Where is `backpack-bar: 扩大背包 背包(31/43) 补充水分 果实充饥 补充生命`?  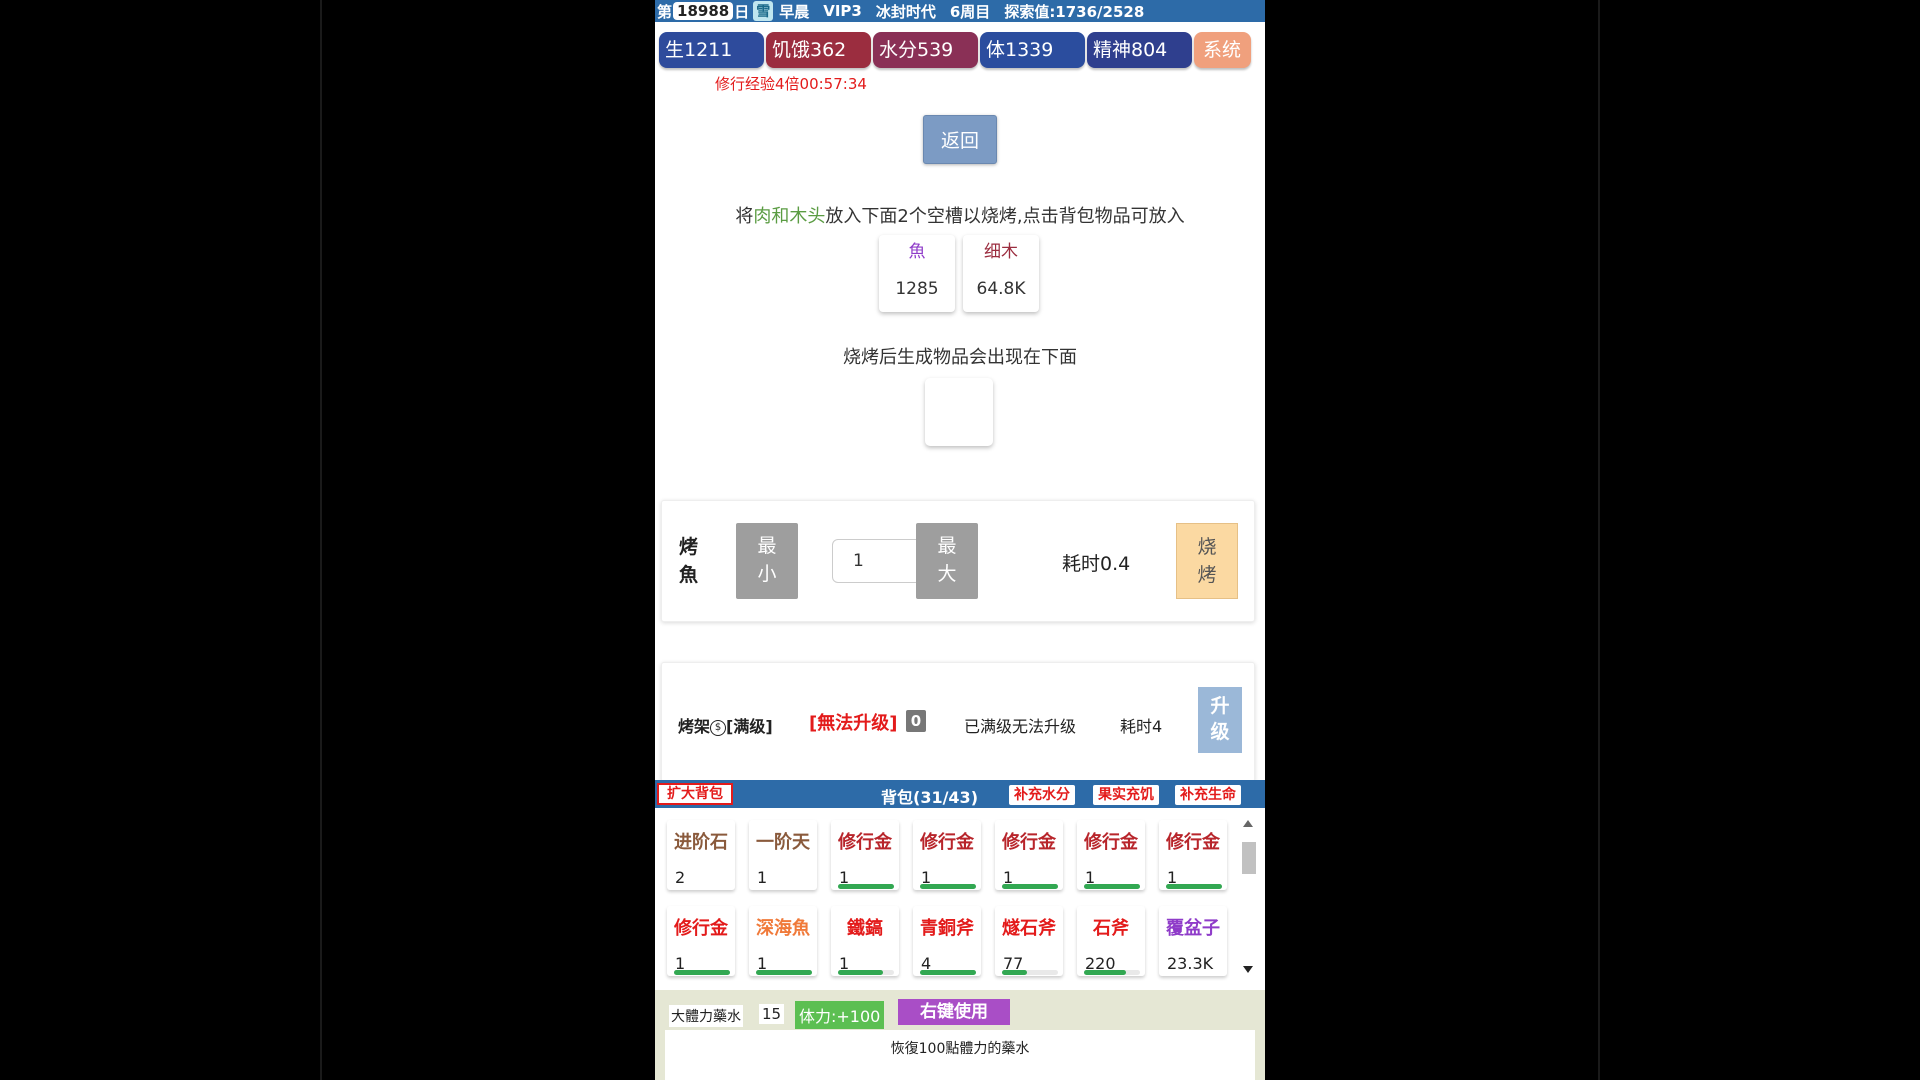
backpack-bar: 扩大背包 背包(31/43) 补充水分 果实充饥 补充生命 is located at coordinates (960, 794).